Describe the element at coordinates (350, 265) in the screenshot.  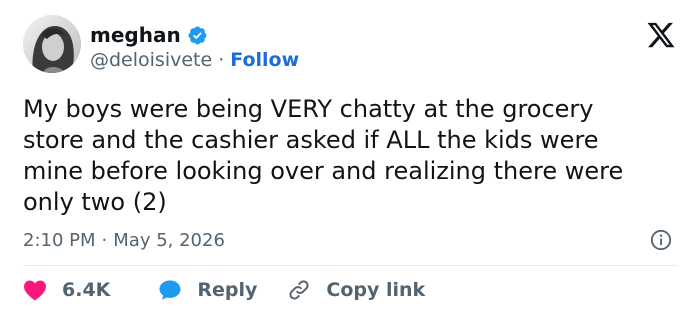
I see `divider` at that location.